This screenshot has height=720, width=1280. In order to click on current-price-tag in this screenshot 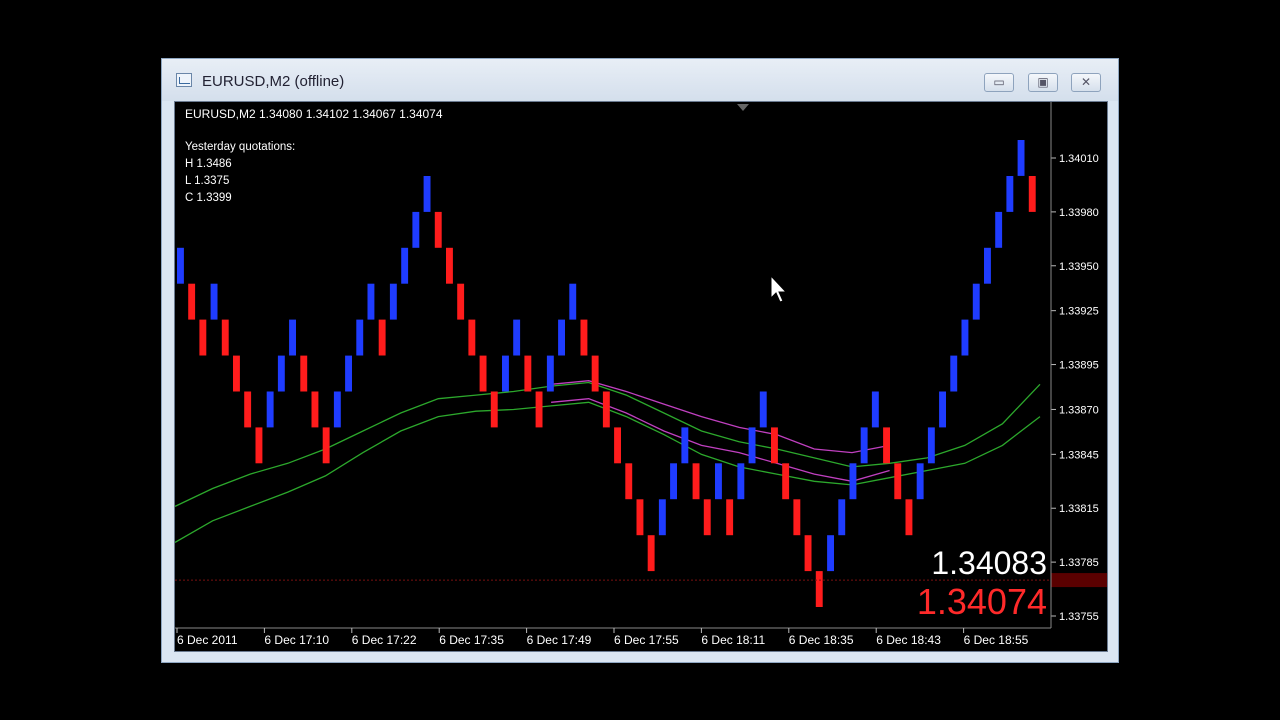, I will do `click(1079, 580)`.